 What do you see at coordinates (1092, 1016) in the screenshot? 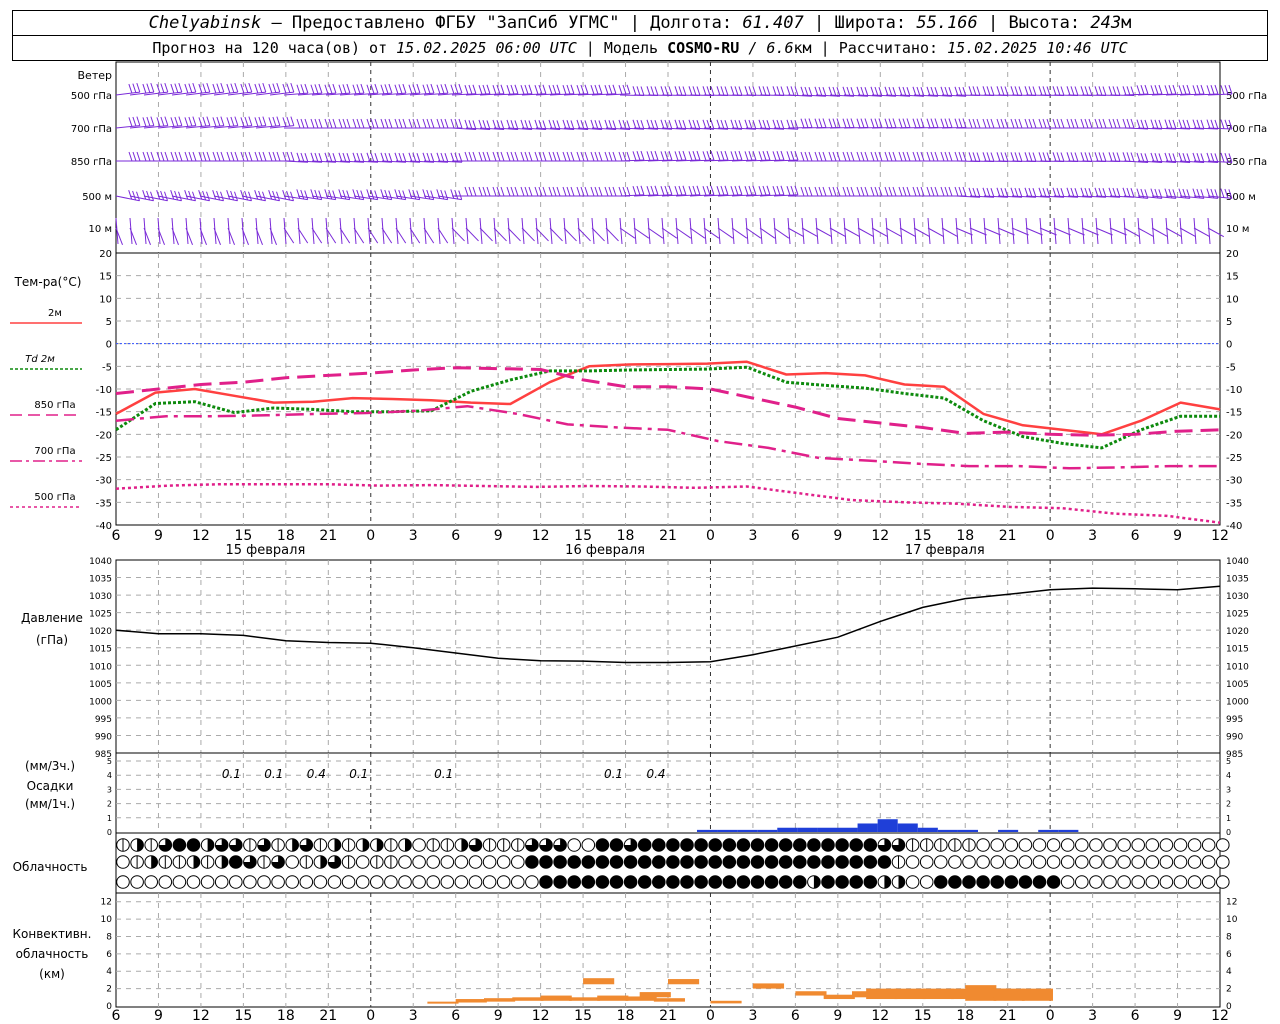
I see `time-tick-label: 3` at bounding box center [1092, 1016].